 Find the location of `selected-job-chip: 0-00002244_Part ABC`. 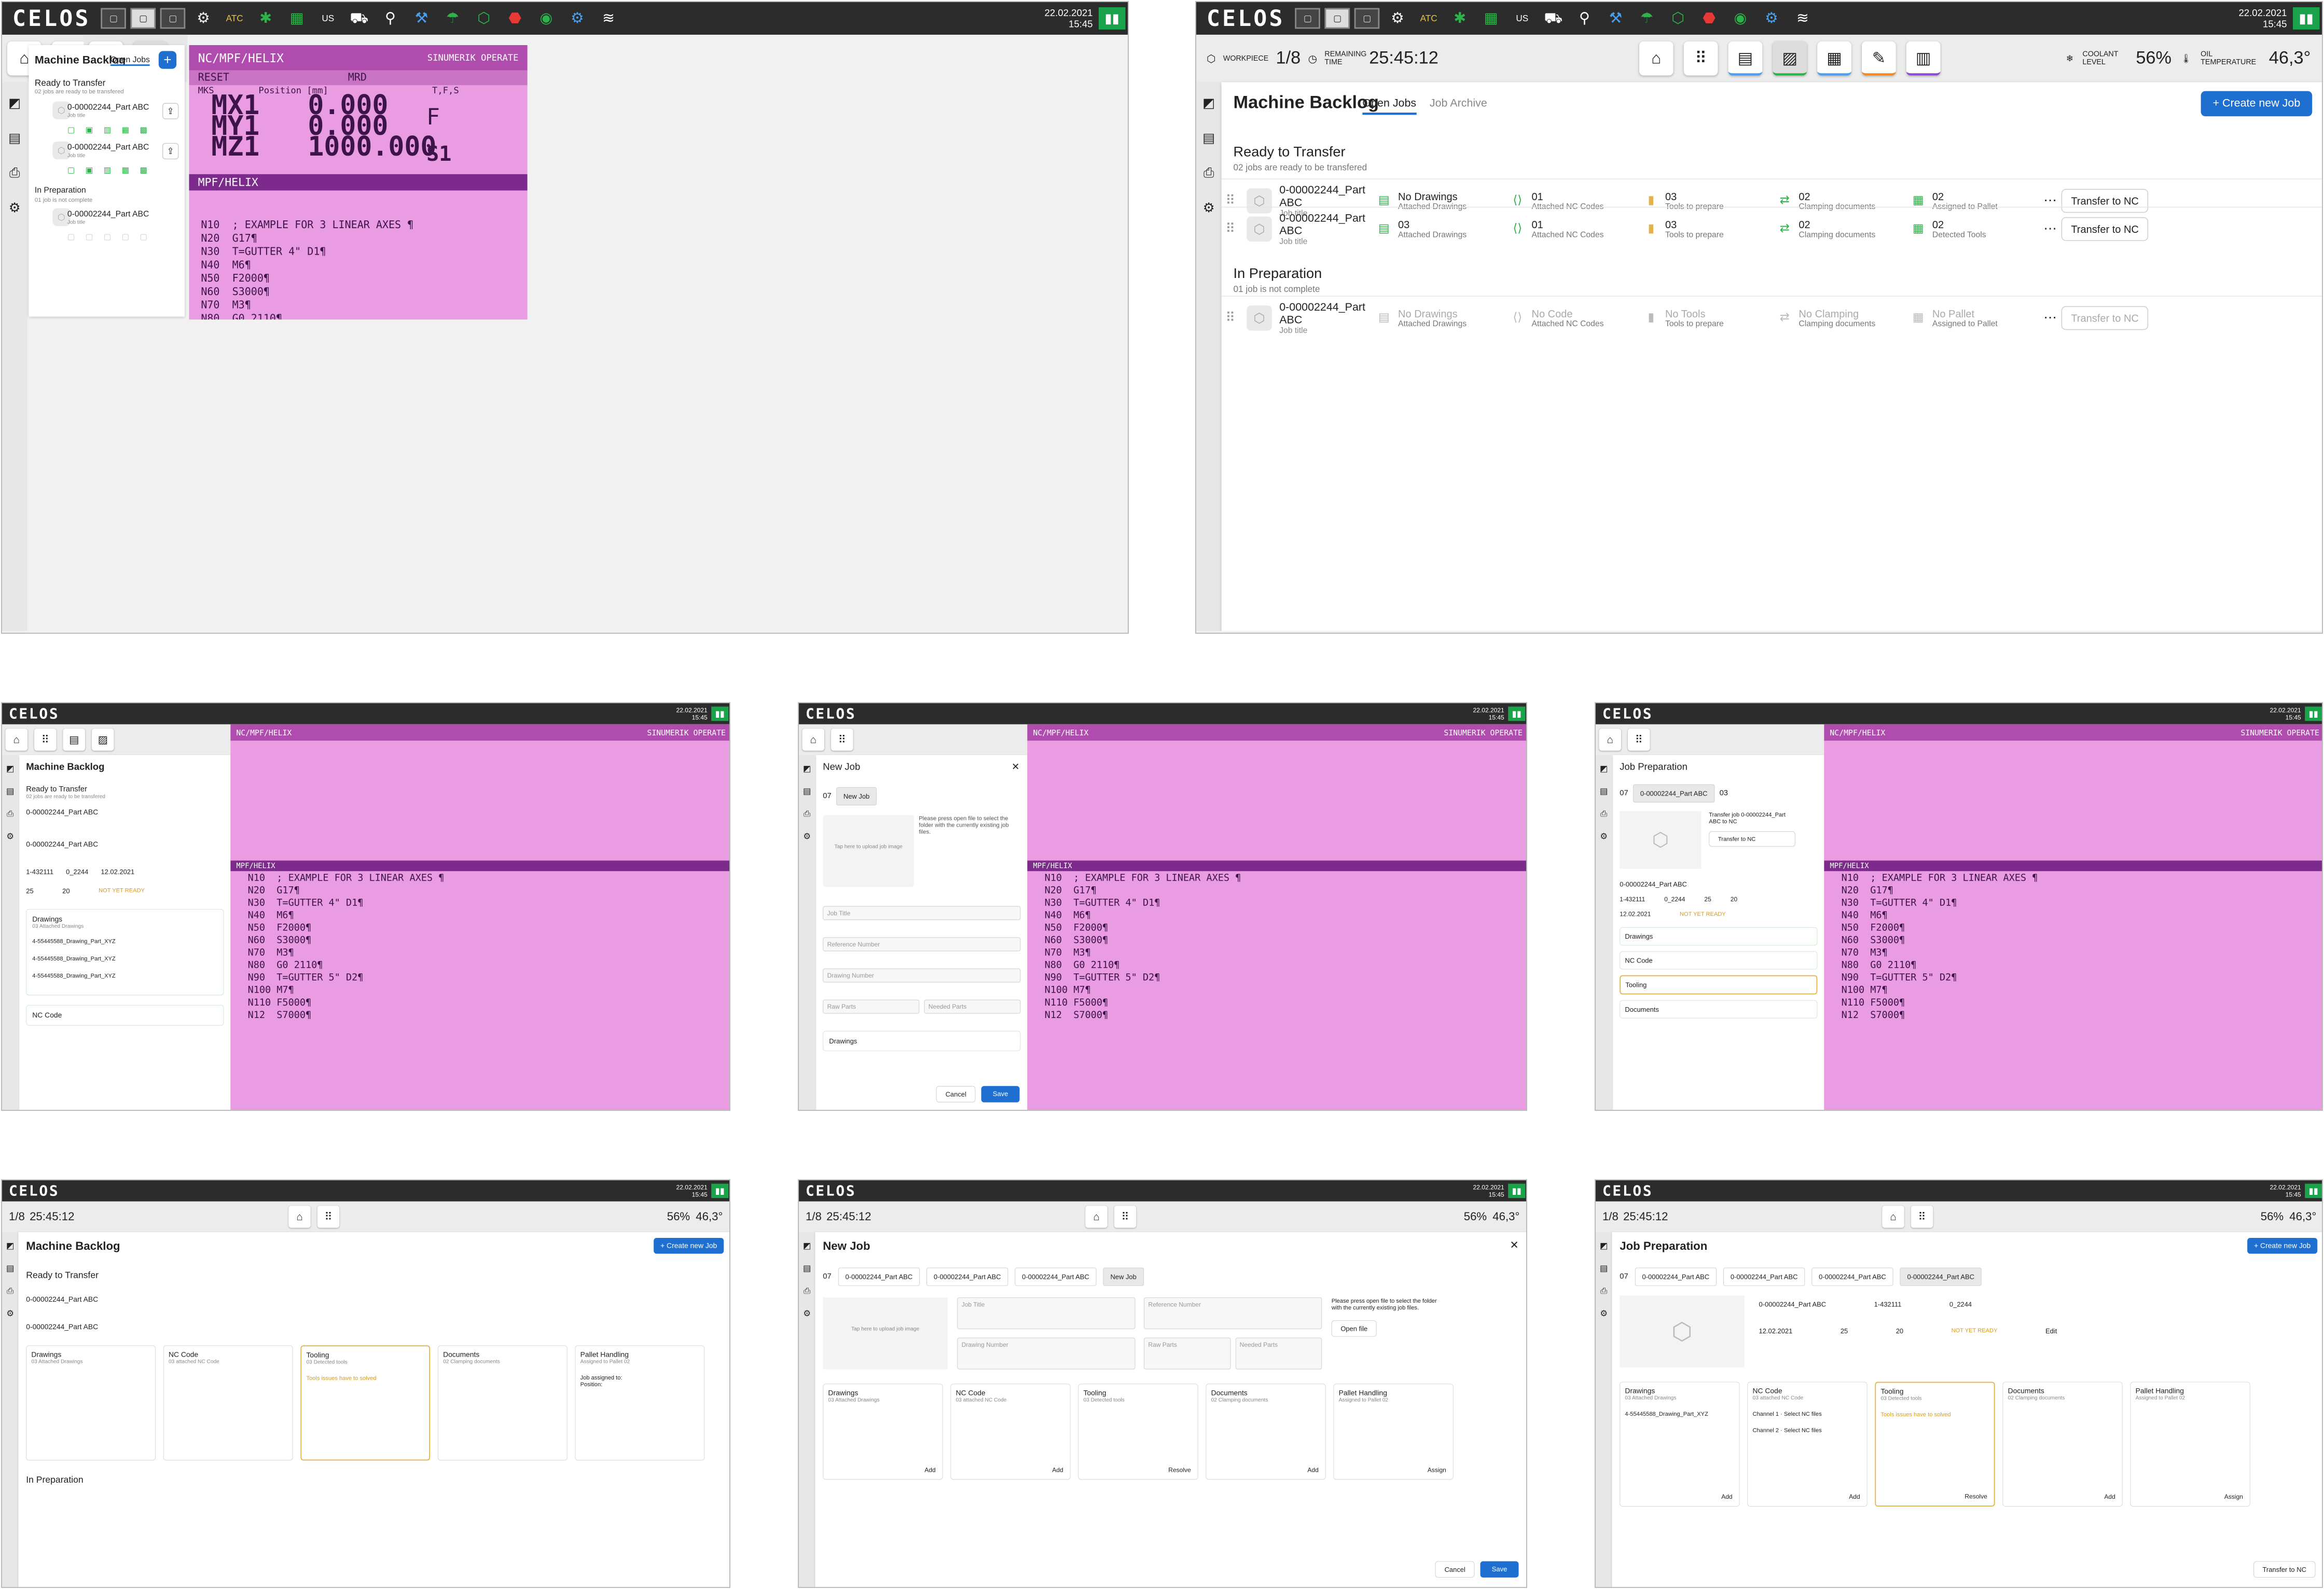

selected-job-chip: 0-00002244_Part ABC is located at coordinates (1941, 1277).